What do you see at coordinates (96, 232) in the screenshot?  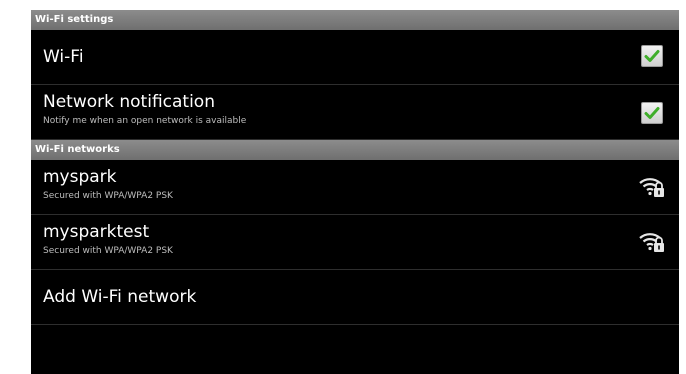 I see `network-ssid: mysparktest` at bounding box center [96, 232].